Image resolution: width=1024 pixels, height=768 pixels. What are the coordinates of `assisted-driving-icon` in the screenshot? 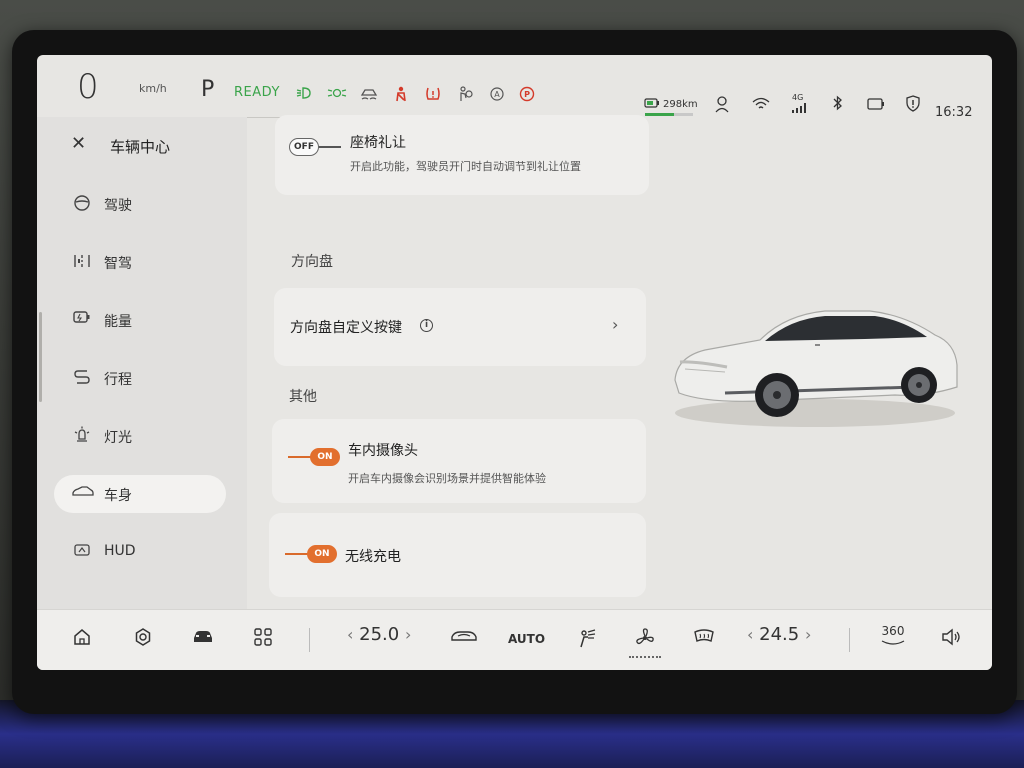 It's located at (82, 262).